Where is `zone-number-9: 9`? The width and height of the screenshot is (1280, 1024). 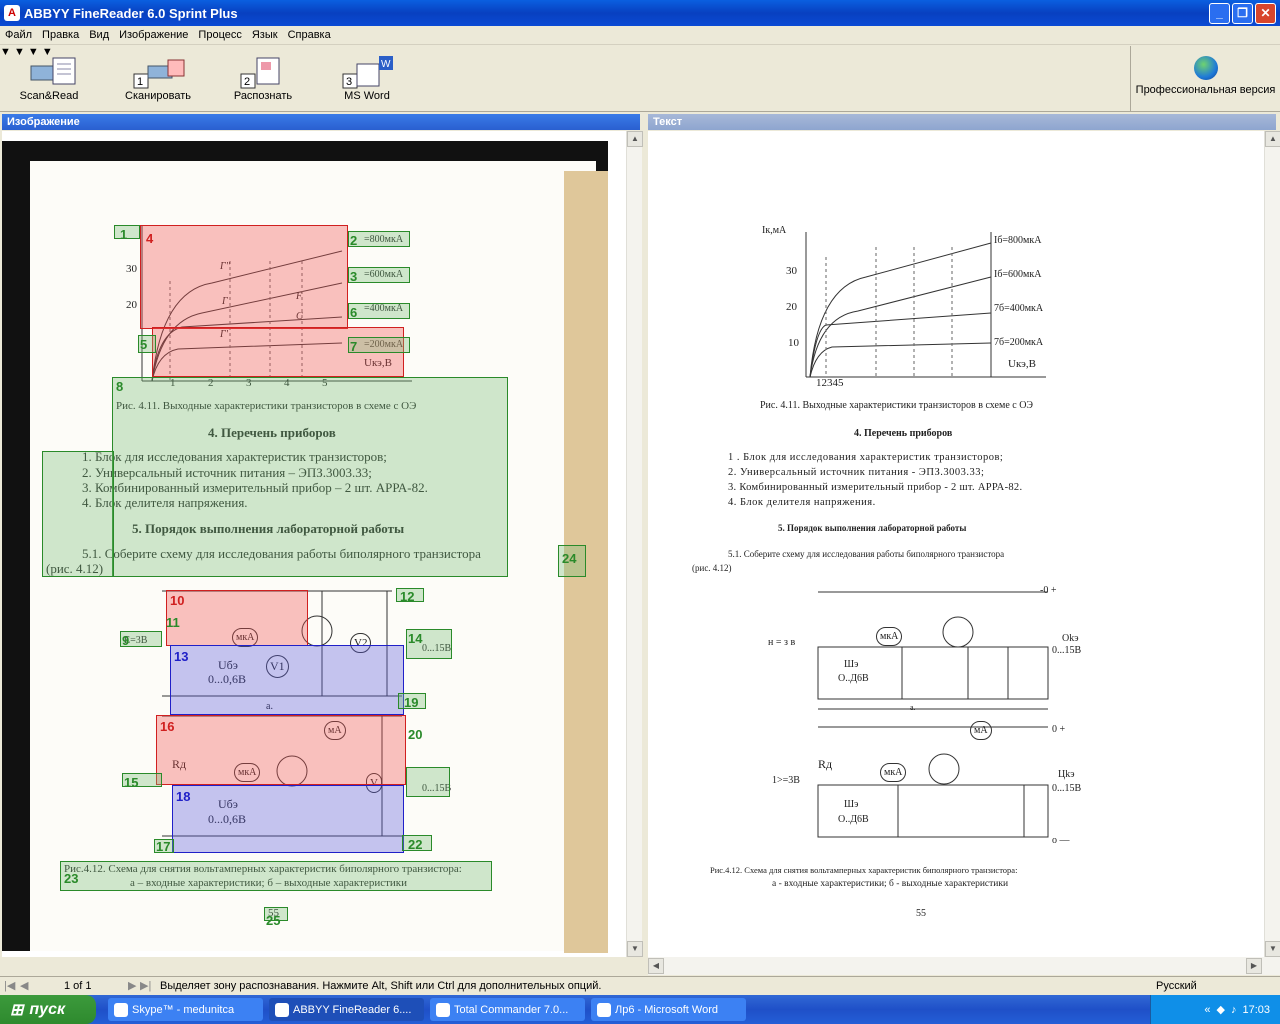
zone-number-9: 9 is located at coordinates (126, 640).